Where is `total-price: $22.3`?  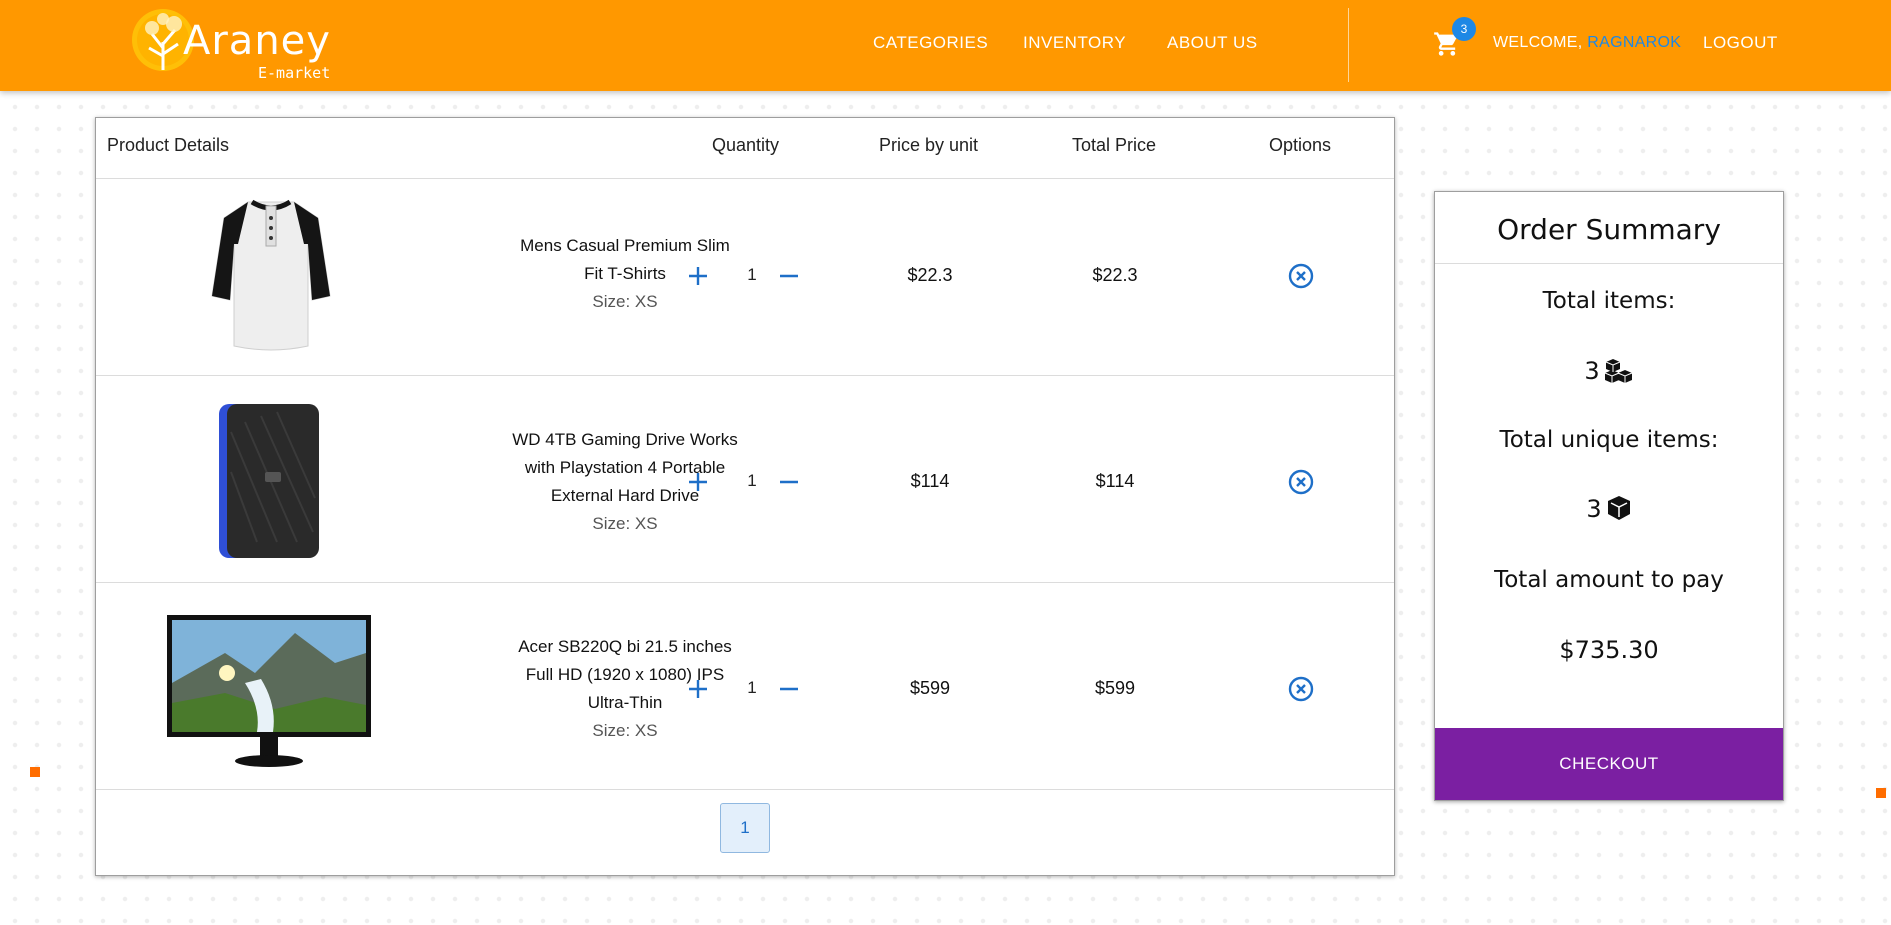 total-price: $22.3 is located at coordinates (1115, 275).